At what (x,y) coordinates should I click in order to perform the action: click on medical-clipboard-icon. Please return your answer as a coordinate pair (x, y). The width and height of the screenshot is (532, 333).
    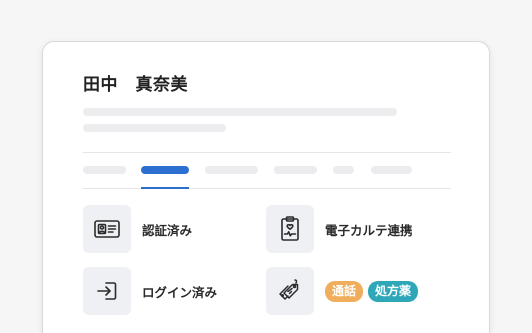
    Looking at the image, I should click on (290, 229).